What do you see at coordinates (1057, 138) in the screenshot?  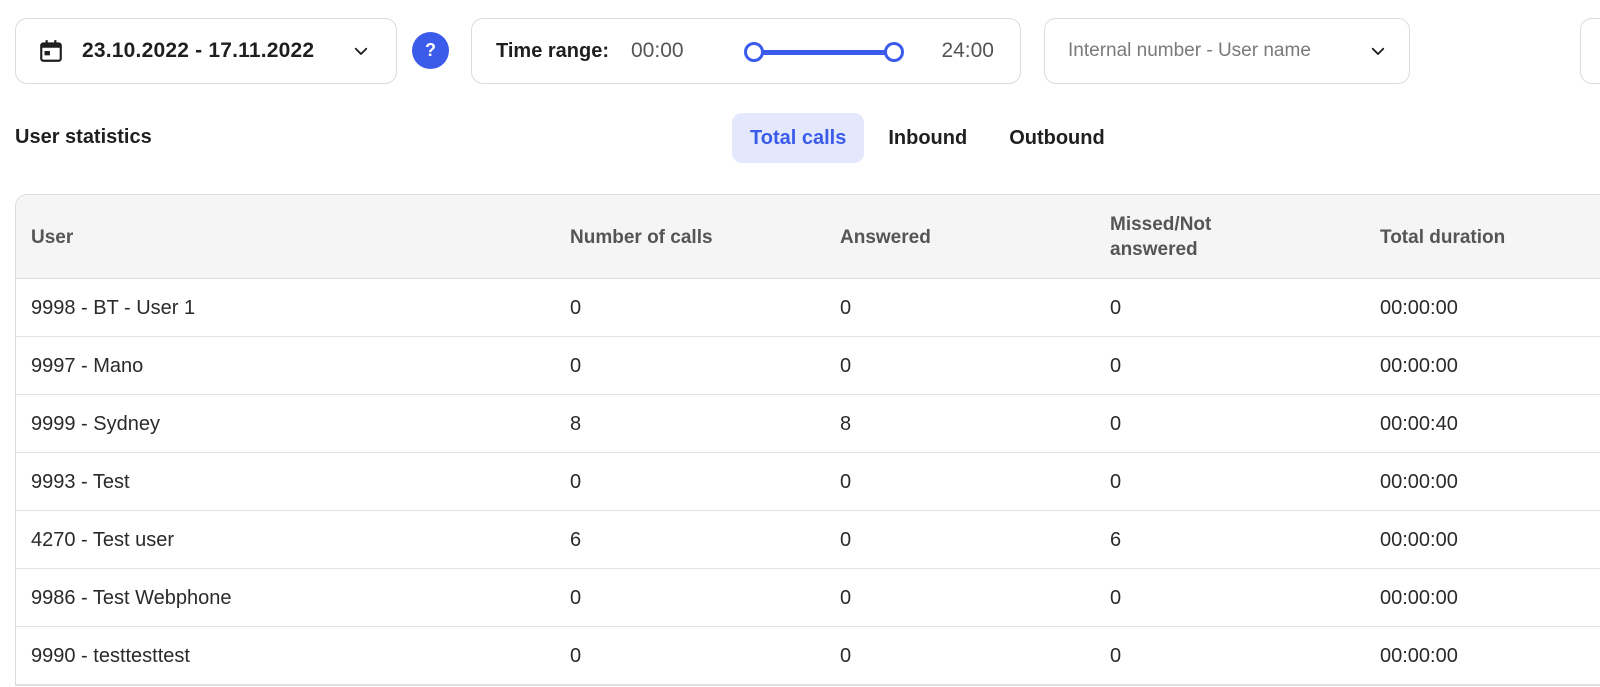 I see `tab-outbound: Outbound` at bounding box center [1057, 138].